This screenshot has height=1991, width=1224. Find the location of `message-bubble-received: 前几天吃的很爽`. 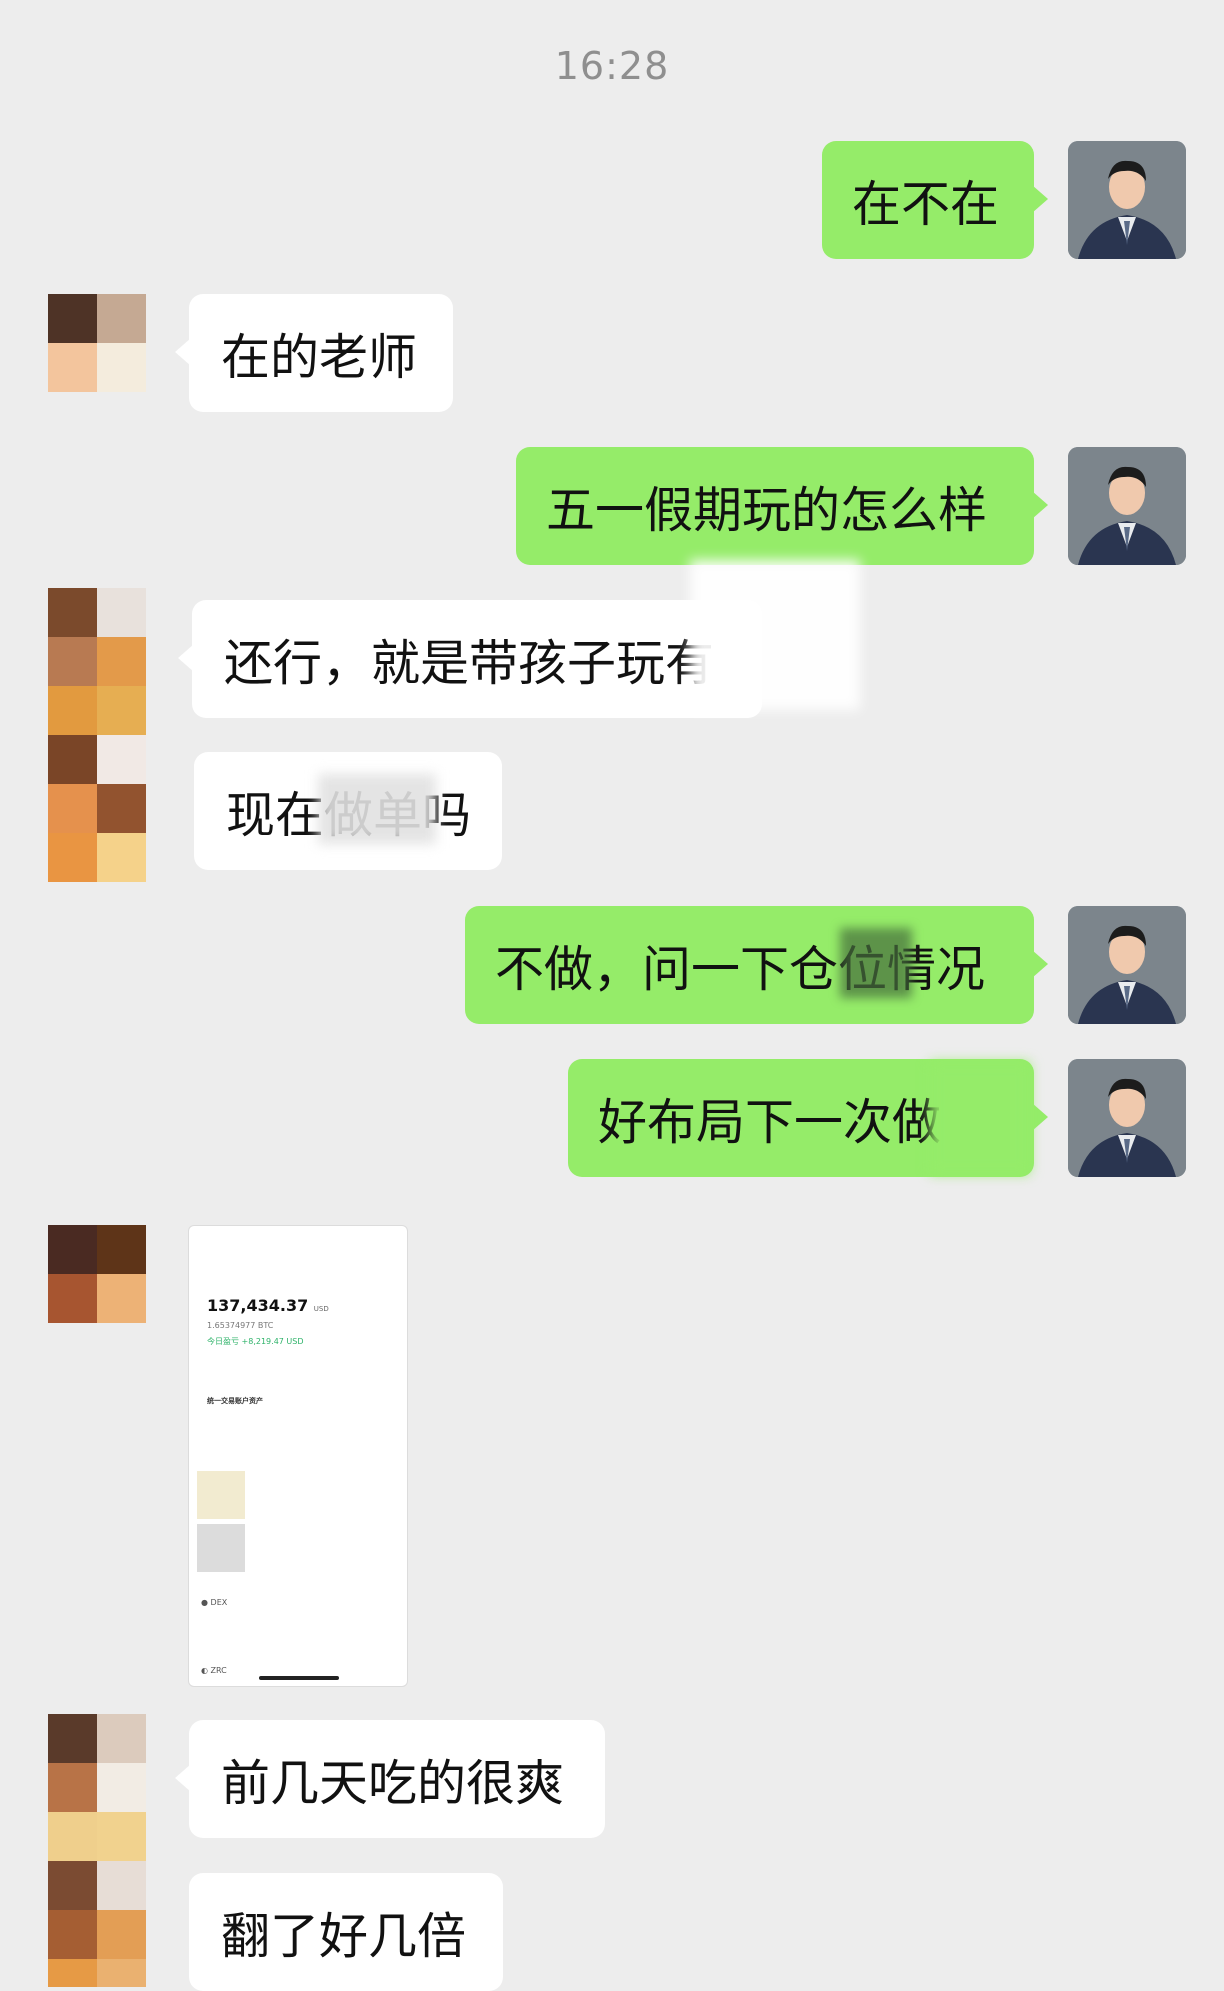

message-bubble-received: 前几天吃的很爽 is located at coordinates (390, 1779).